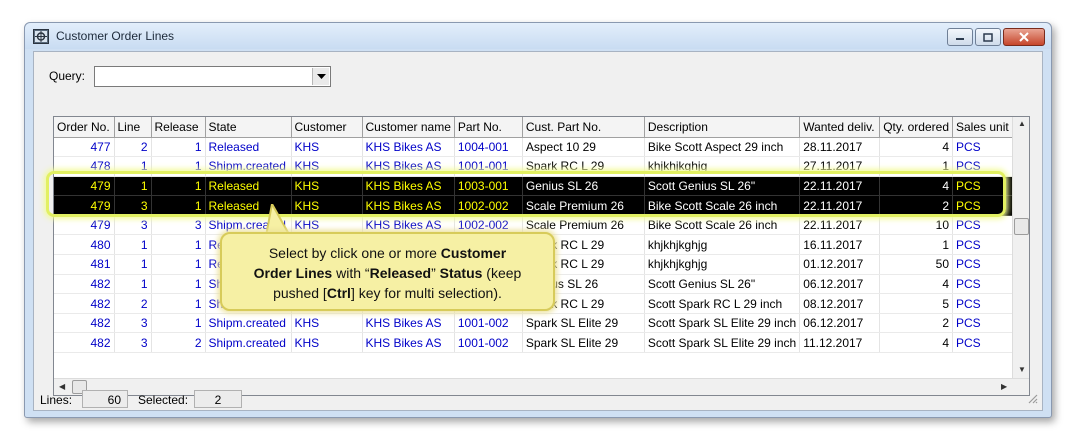 The width and height of the screenshot is (1074, 442). Describe the element at coordinates (916, 264) in the screenshot. I see `cell-qty: 50` at that location.